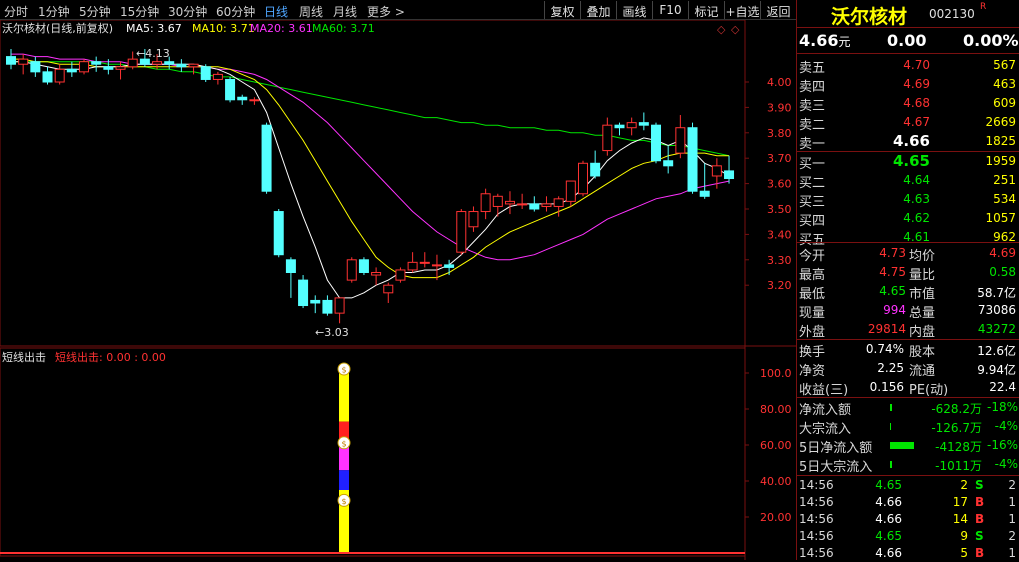 The height and width of the screenshot is (562, 1019). Describe the element at coordinates (721, 29) in the screenshot. I see `diamond-icon: ◇` at that location.